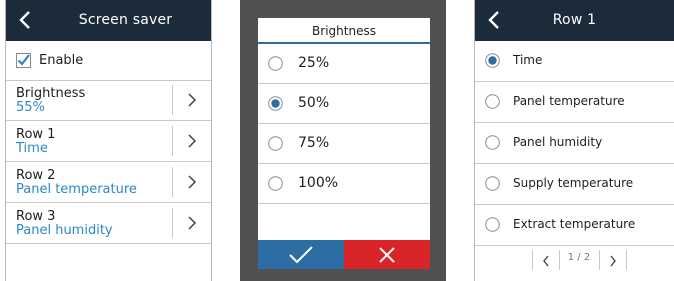  Describe the element at coordinates (318, 183) in the screenshot. I see `option-label: 100%` at that location.